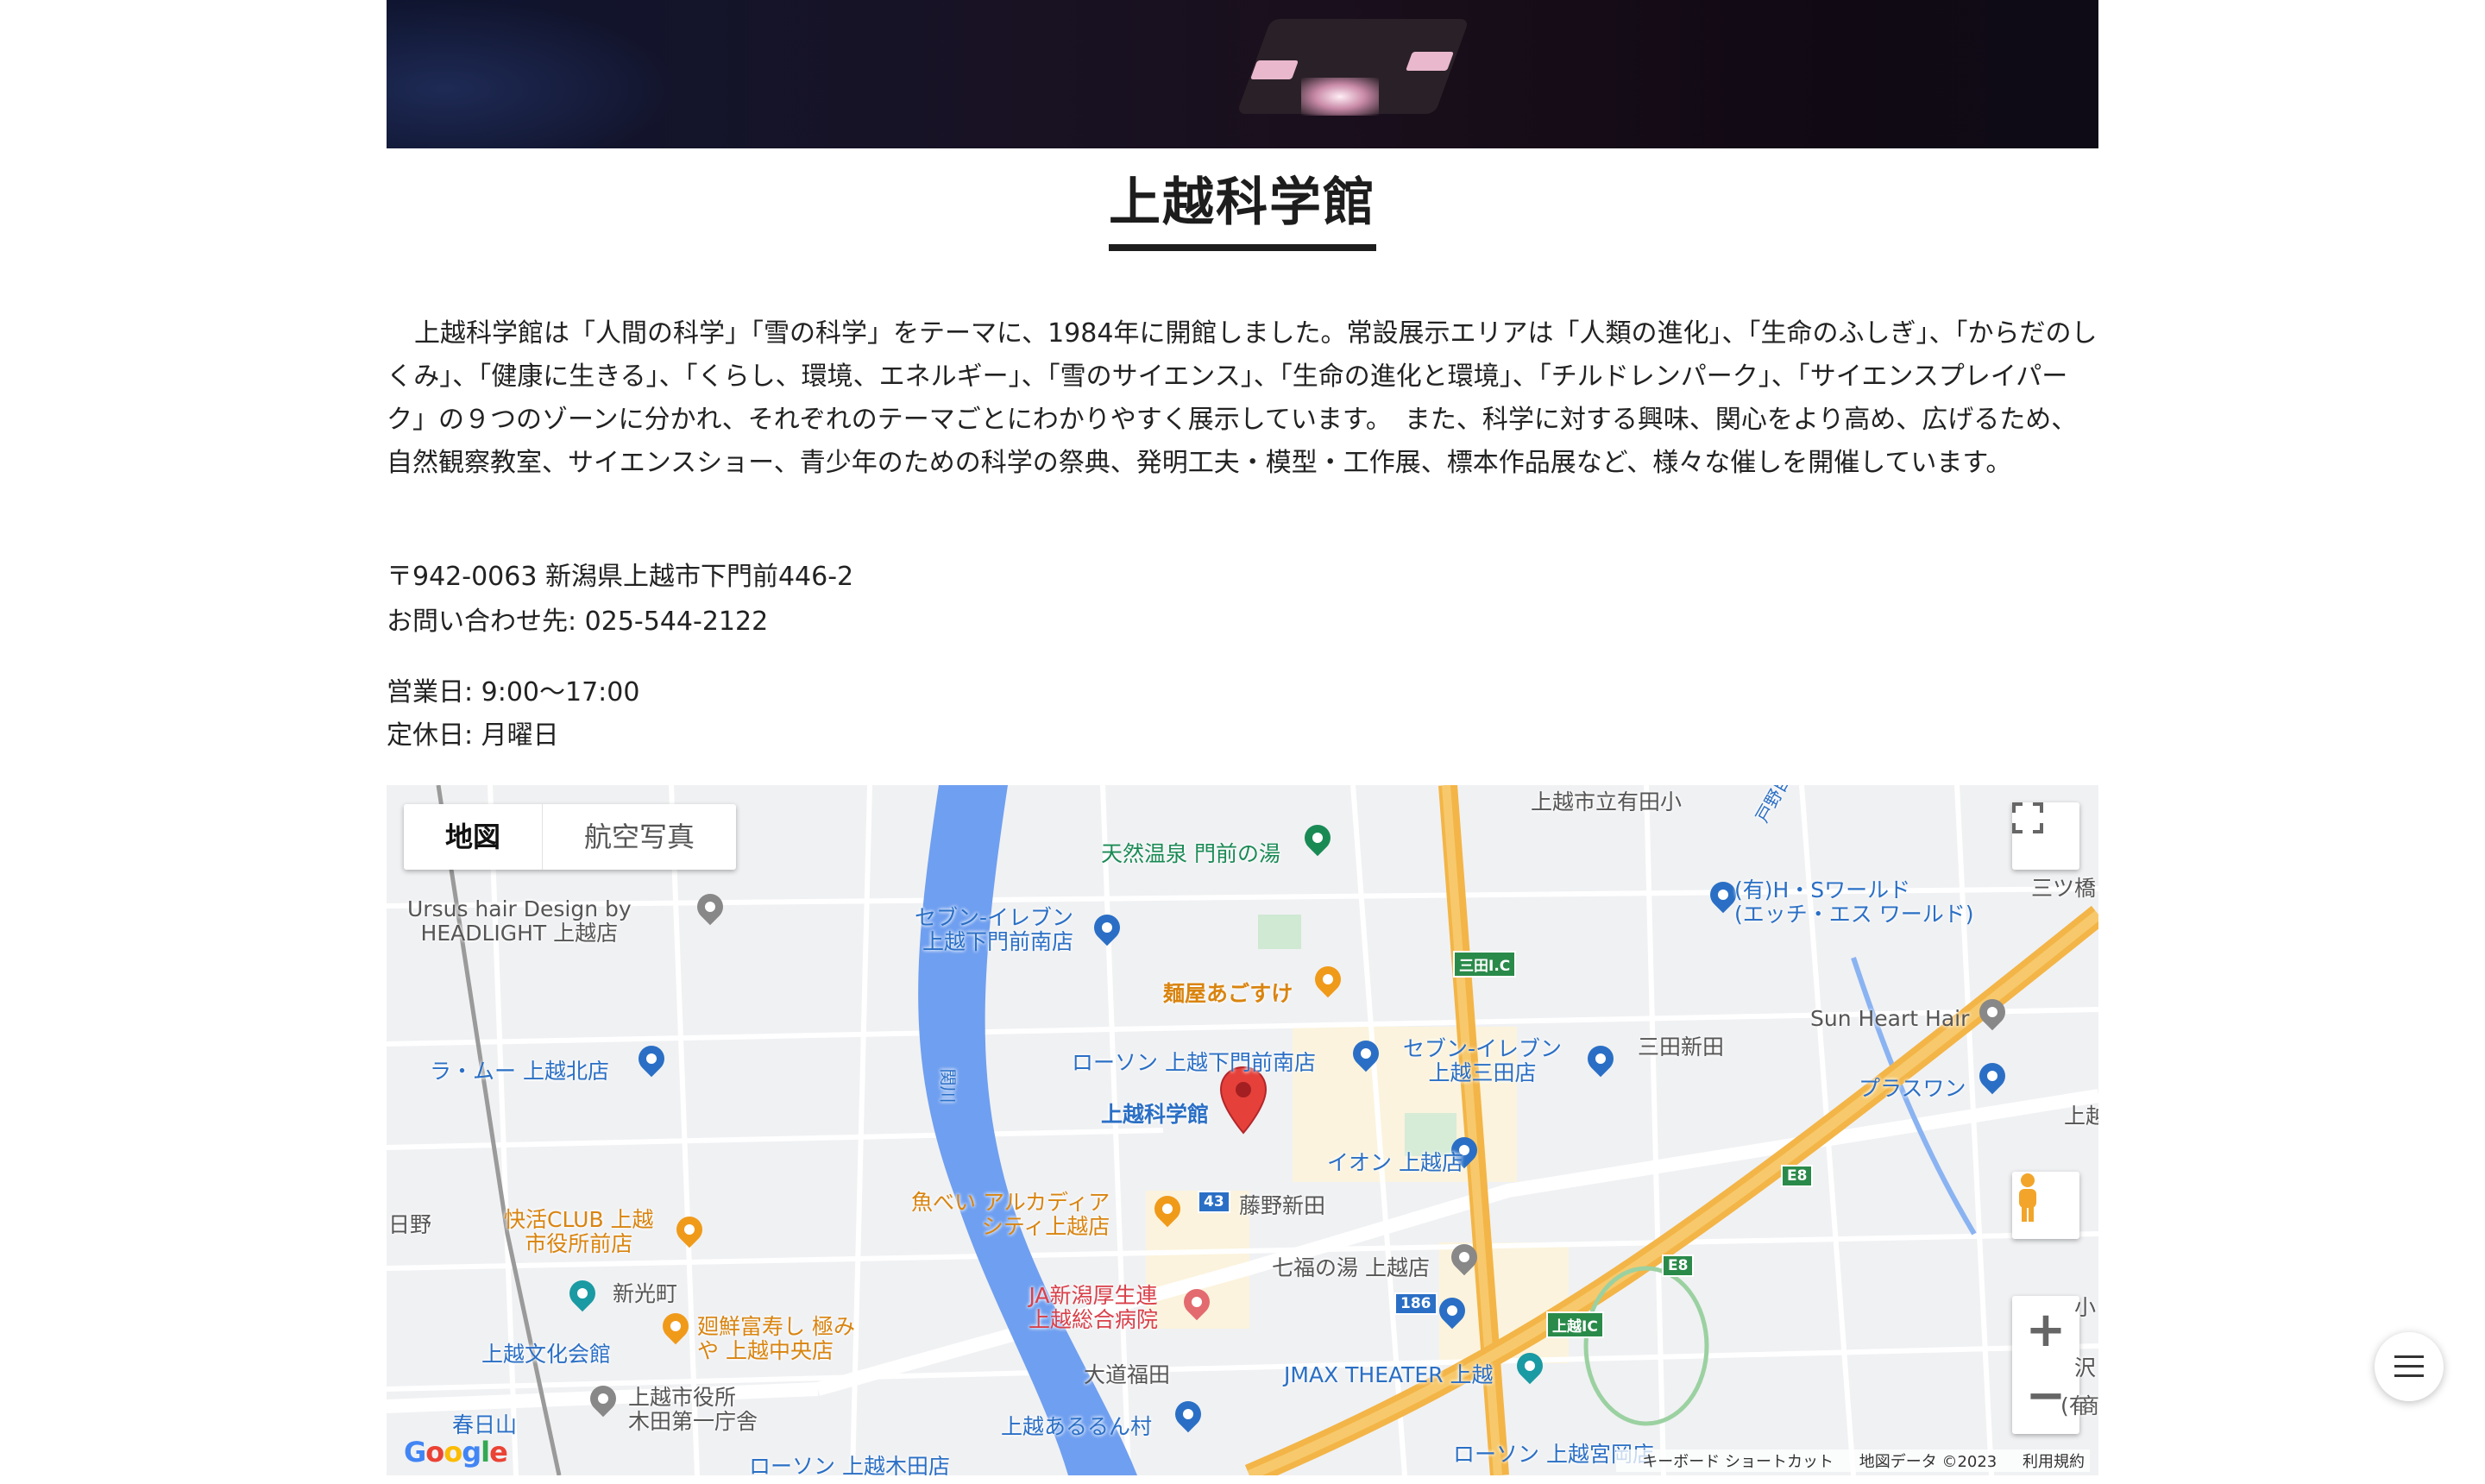 The image size is (2485, 1484). Describe the element at coordinates (2027, 817) in the screenshot. I see `fullscreen-icon` at that location.